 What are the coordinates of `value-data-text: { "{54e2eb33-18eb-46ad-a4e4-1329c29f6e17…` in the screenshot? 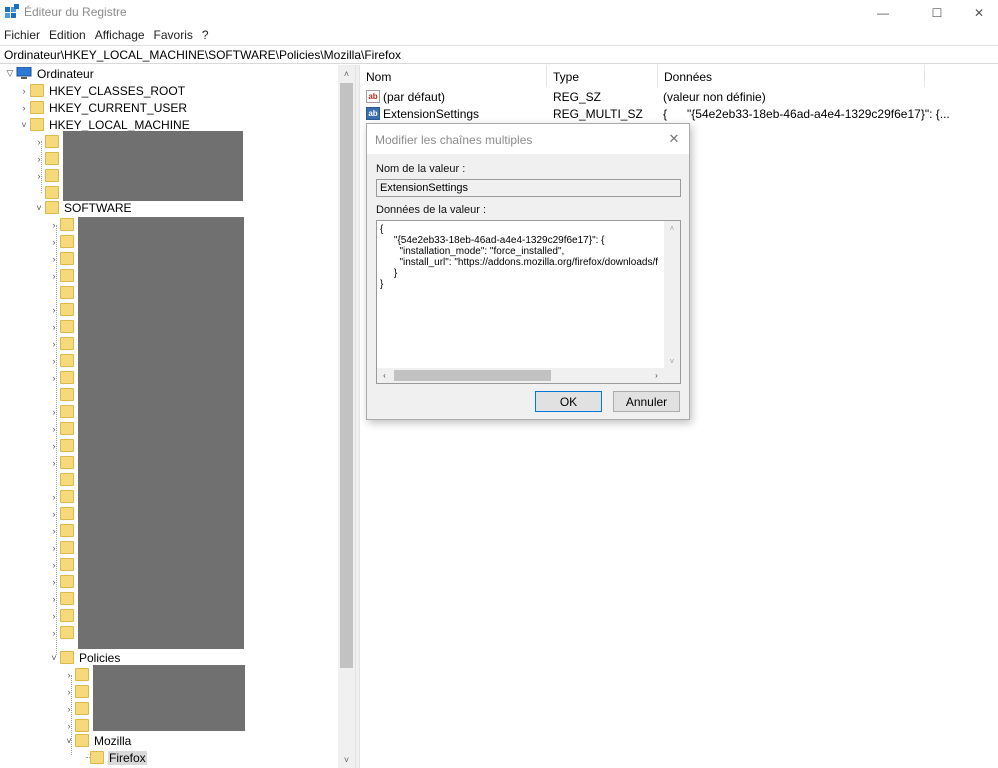 It's located at (521, 294).